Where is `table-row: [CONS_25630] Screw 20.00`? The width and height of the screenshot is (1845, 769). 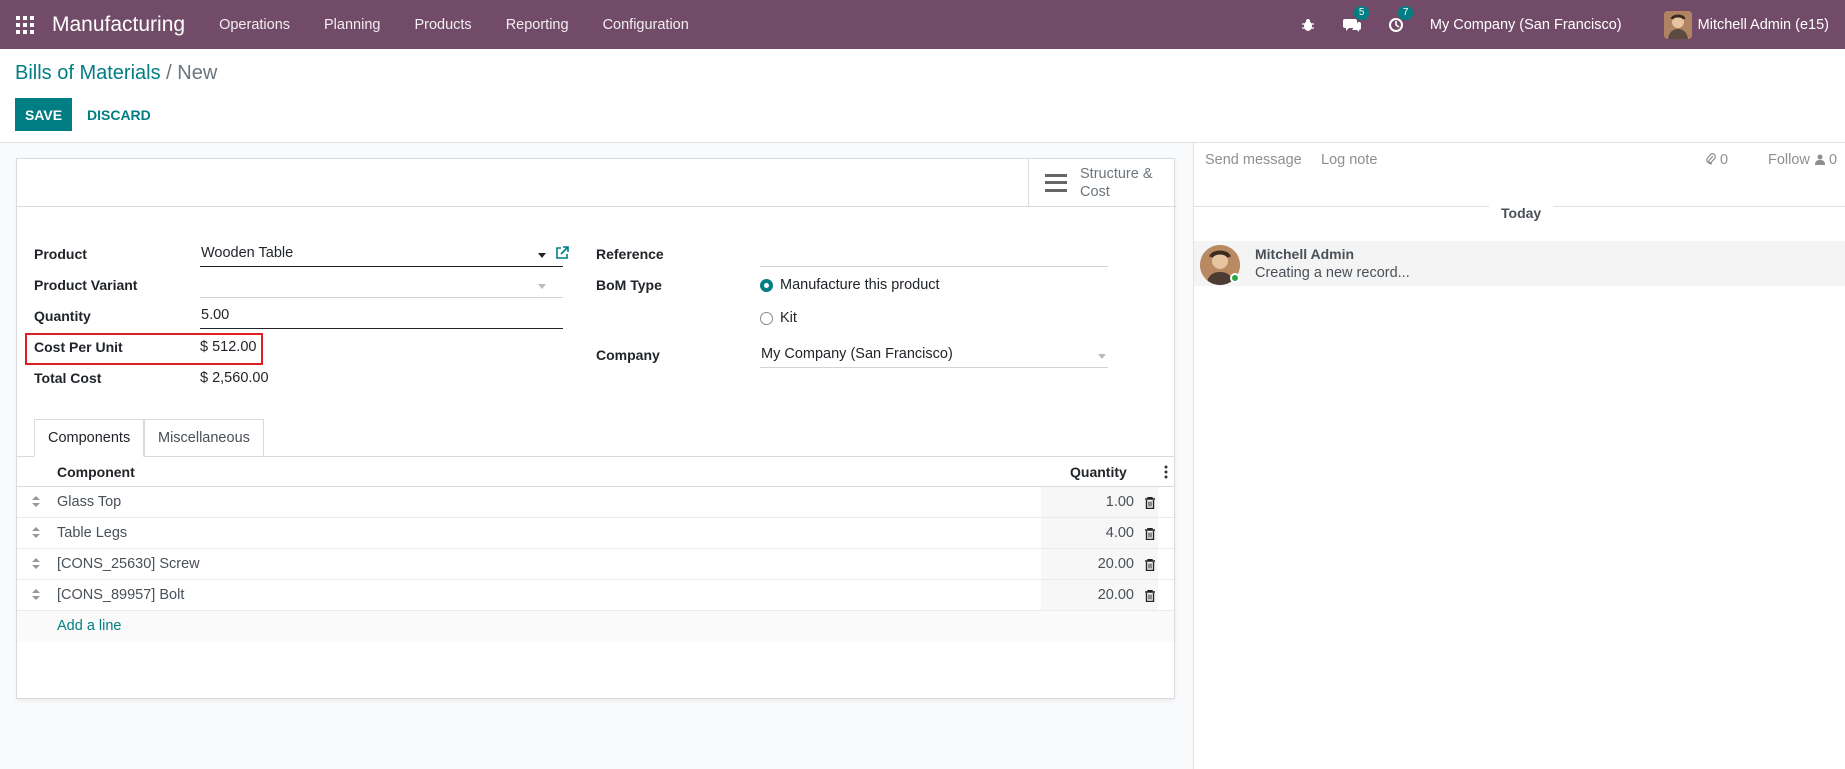
table-row: [CONS_25630] Screw 20.00 is located at coordinates (595, 564).